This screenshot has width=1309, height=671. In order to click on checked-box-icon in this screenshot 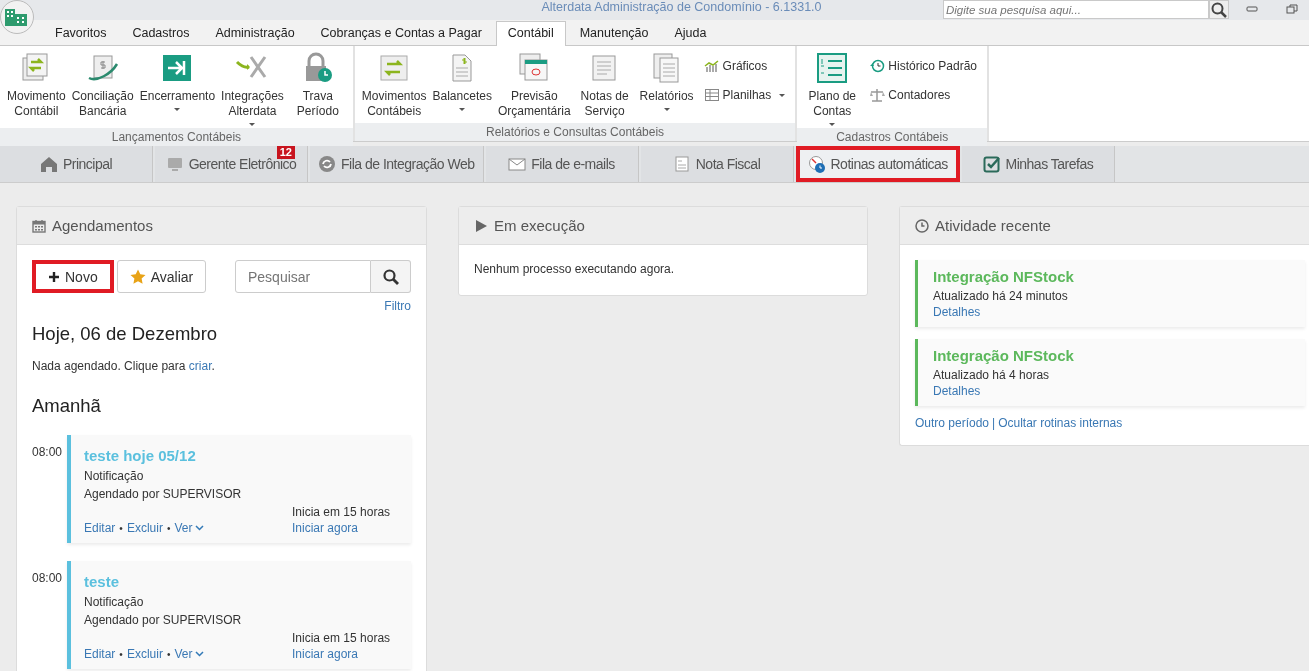, I will do `click(991, 164)`.